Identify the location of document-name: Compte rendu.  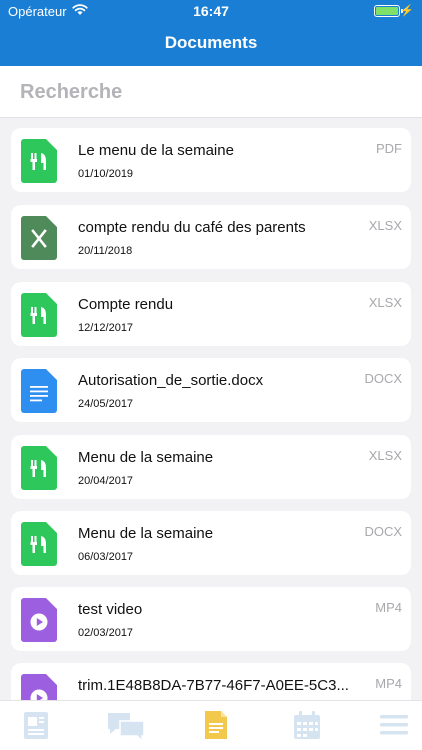
(126, 304).